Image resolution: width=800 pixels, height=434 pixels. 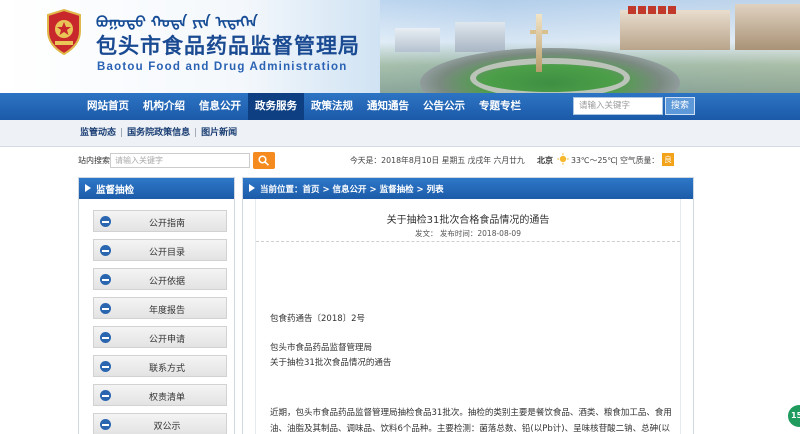 I want to click on left-sidebar: 监督抽检 公开指南公开目录公开依据年度报告公开申请联系方式权责清单双公示, so click(x=156, y=305).